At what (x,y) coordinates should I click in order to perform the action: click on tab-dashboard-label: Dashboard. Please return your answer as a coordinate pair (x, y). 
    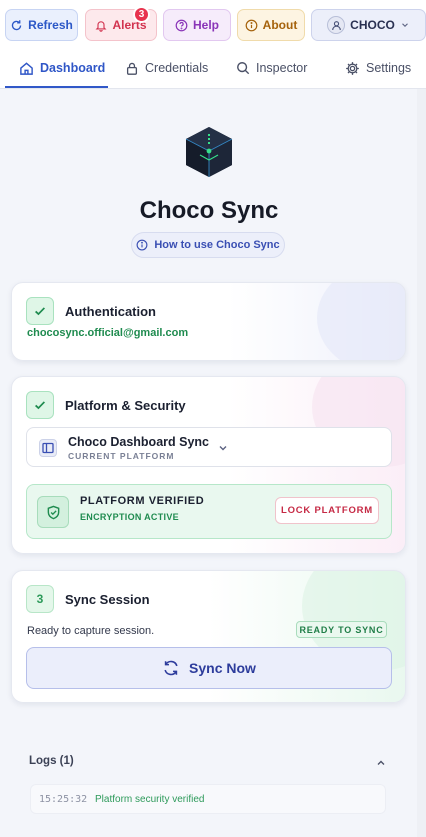
    Looking at the image, I should click on (73, 68).